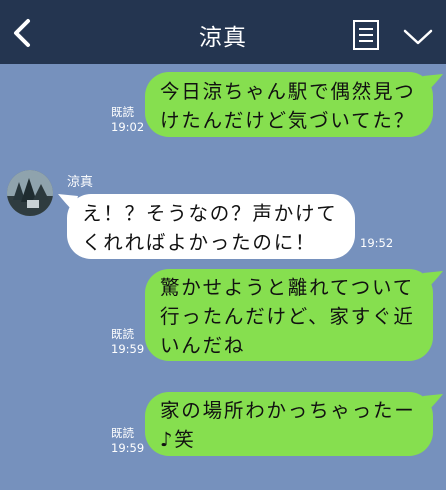 The image size is (446, 490). Describe the element at coordinates (377, 243) in the screenshot. I see `message-time: 19:52` at that location.